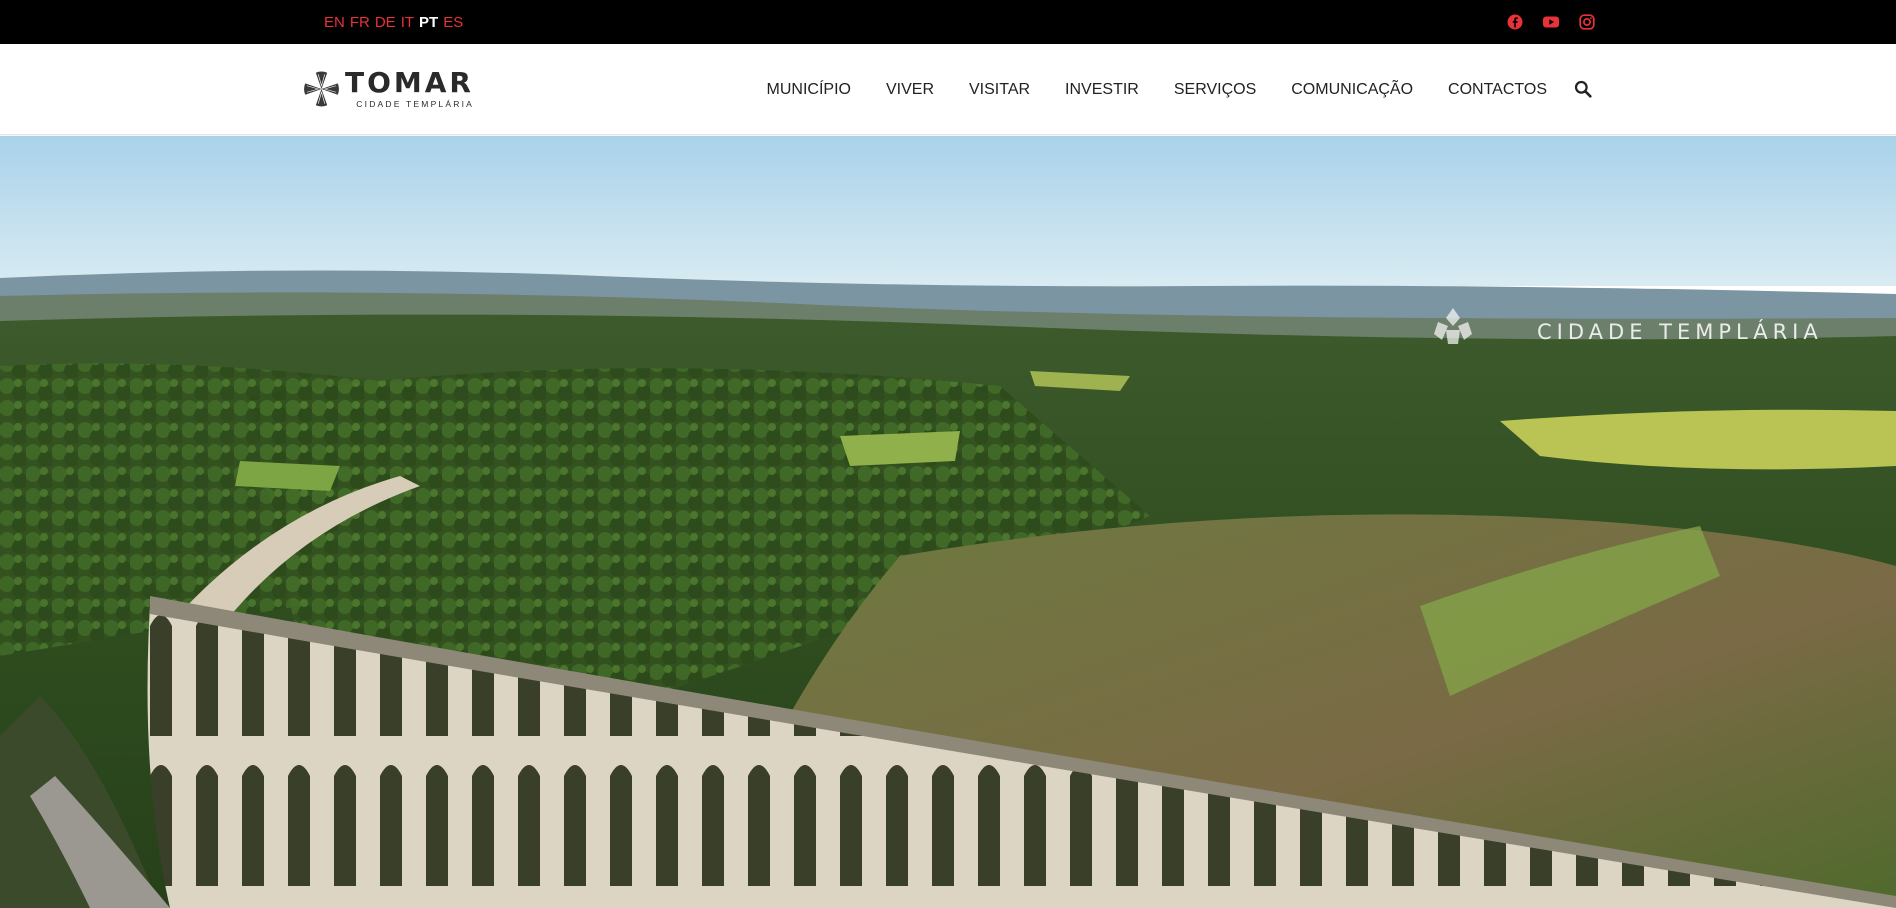 This screenshot has height=908, width=1896. What do you see at coordinates (1352, 90) in the screenshot?
I see `nav-comunicacao: COMUNICAÇÃO` at bounding box center [1352, 90].